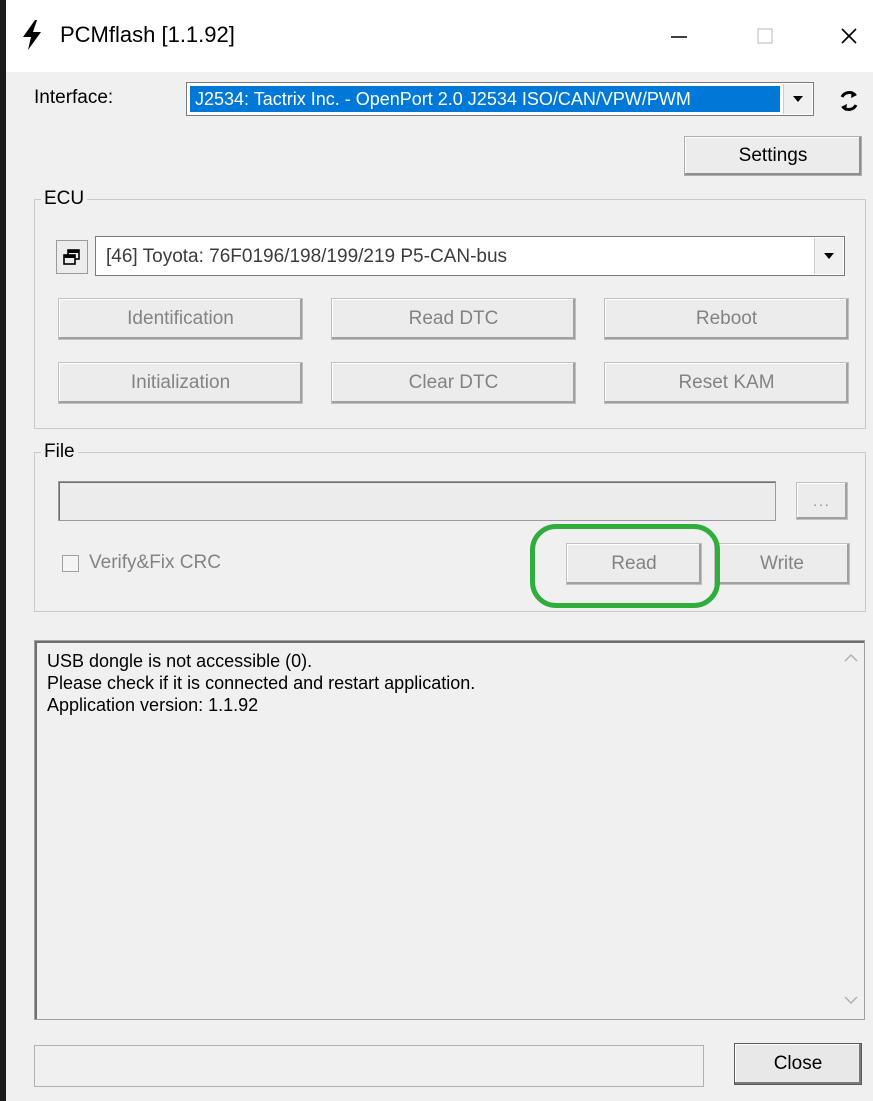  Describe the element at coordinates (773, 156) in the screenshot. I see `settings-button: Settings` at that location.